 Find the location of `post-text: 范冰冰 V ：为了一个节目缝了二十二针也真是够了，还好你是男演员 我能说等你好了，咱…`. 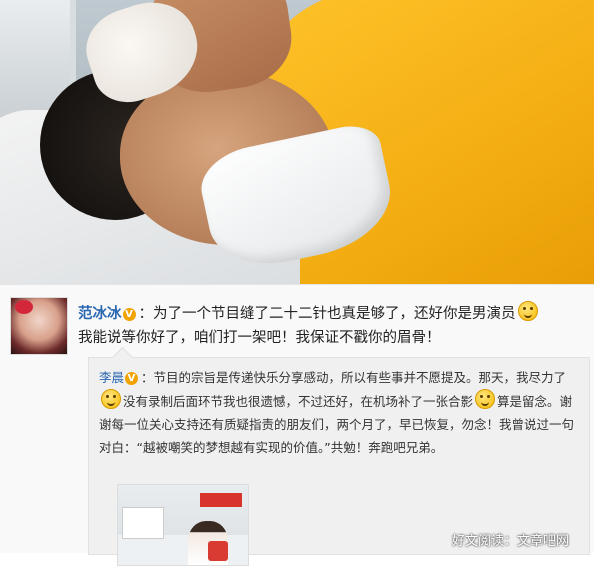

post-text: 范冰冰 V ：为了一个节目缝了二十二针也真是够了，还好你是男演员 我能说等你好了，咱… is located at coordinates (330, 325).